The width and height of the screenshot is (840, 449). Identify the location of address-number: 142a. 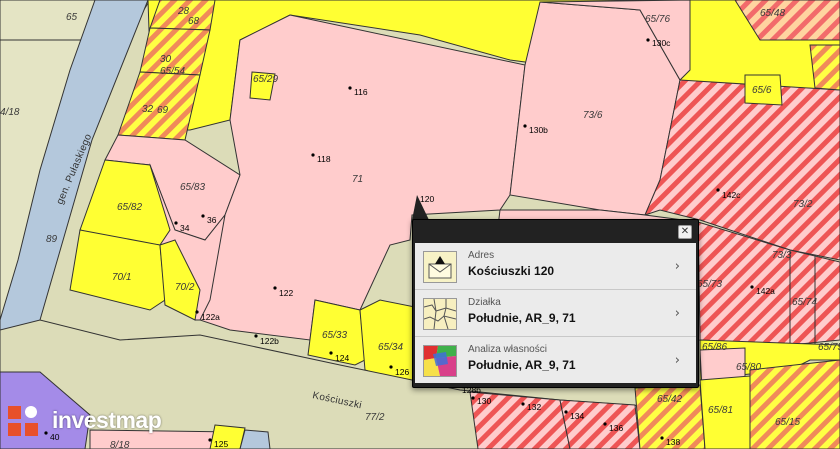
(765, 291).